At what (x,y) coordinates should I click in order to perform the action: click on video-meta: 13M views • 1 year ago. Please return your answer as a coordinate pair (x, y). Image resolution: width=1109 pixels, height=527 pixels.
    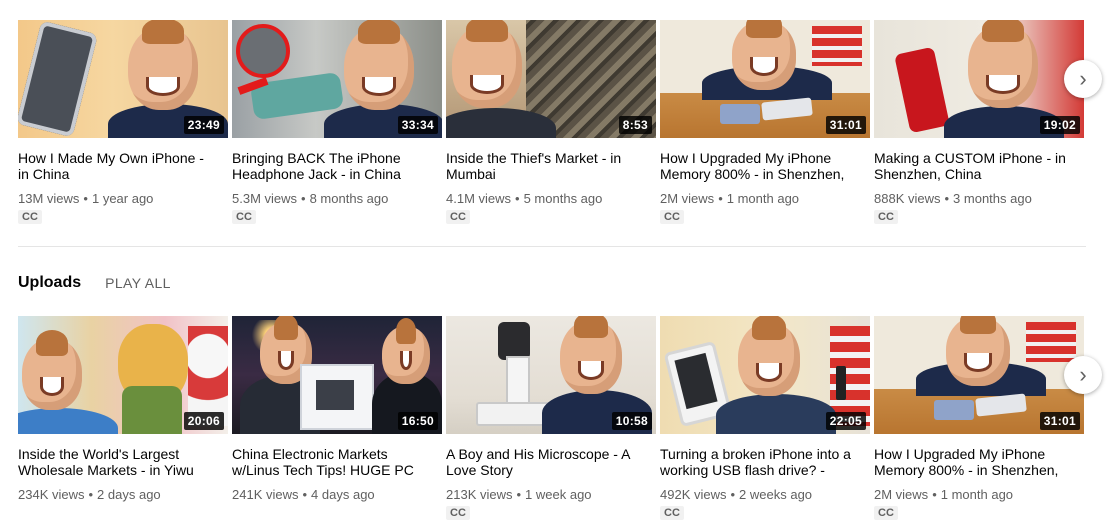
    Looking at the image, I should click on (123, 199).